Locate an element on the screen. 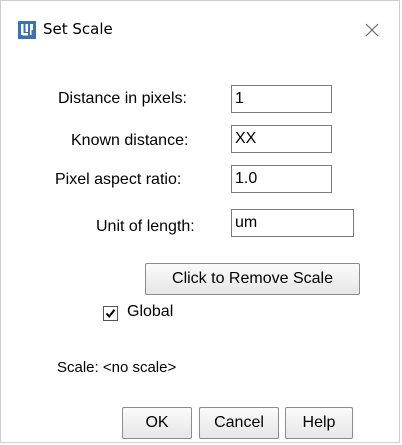 This screenshot has width=402, height=445. cancel-button: Cancel is located at coordinates (239, 423).